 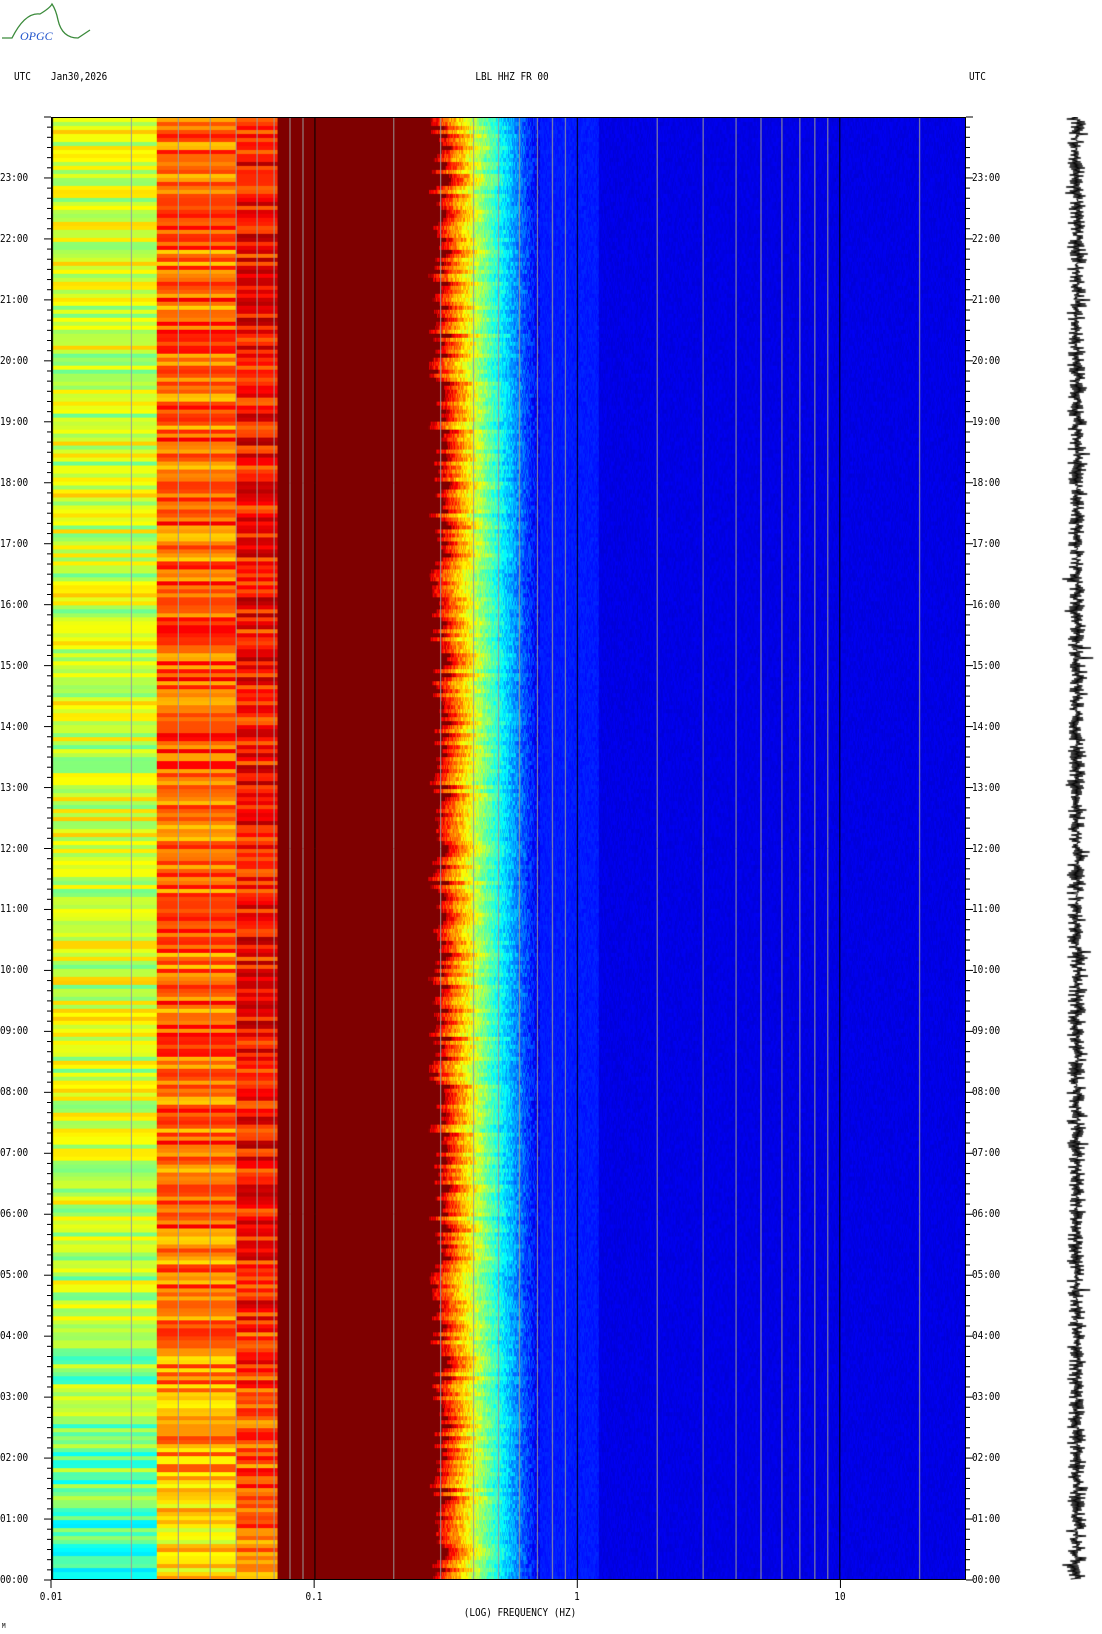 I want to click on y-tick-label-right: 18:00, so click(x=986, y=482).